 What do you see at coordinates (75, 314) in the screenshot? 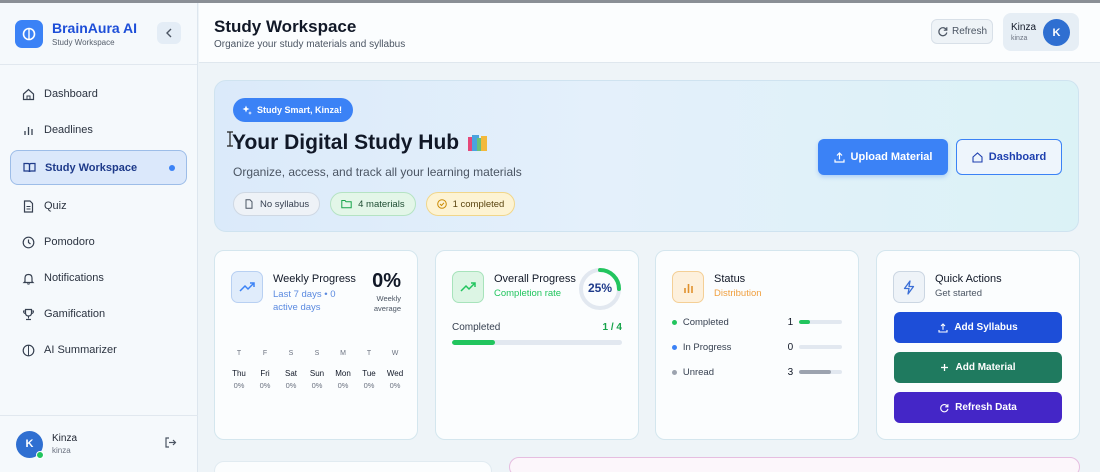
I see `sidebar-item-label: Gamification` at bounding box center [75, 314].